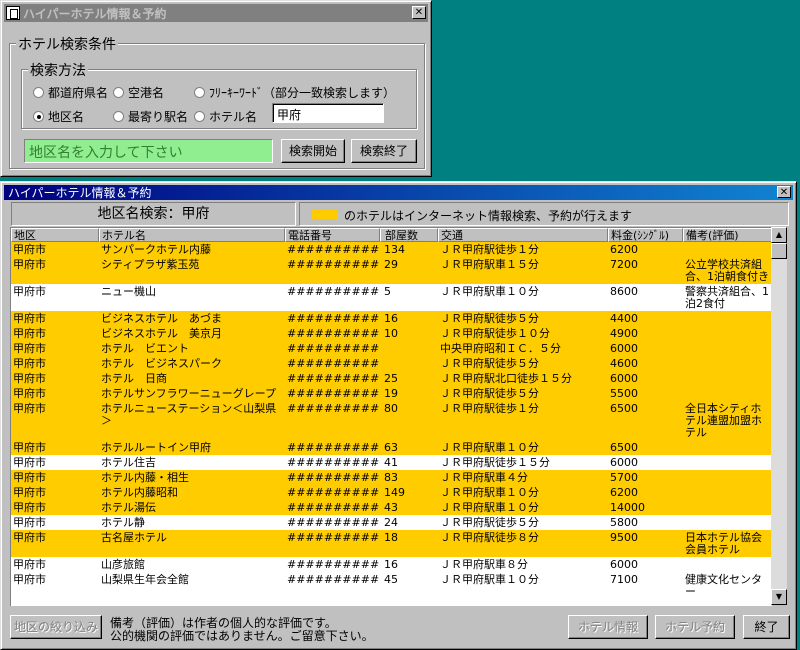  I want to click on table-cell-note: 健康文化センター, so click(723, 585).